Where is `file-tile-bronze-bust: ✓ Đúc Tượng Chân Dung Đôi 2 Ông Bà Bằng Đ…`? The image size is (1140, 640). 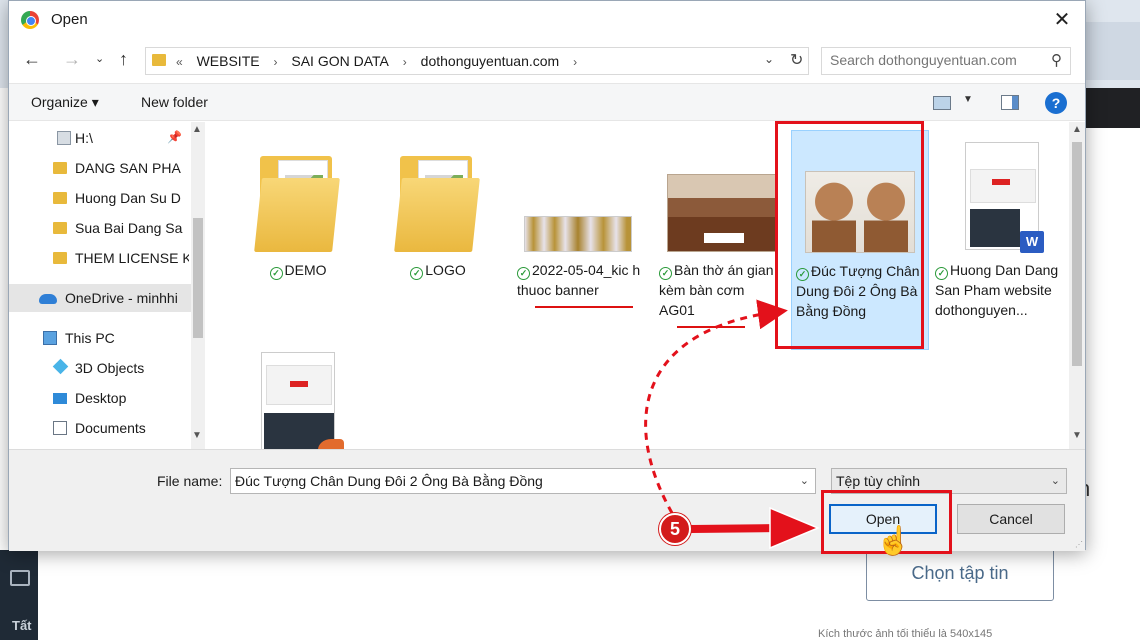
file-tile-bronze-bust: ✓ Đúc Tượng Chân Dung Đôi 2 Ông Bà Bằng Đ… is located at coordinates (860, 240).